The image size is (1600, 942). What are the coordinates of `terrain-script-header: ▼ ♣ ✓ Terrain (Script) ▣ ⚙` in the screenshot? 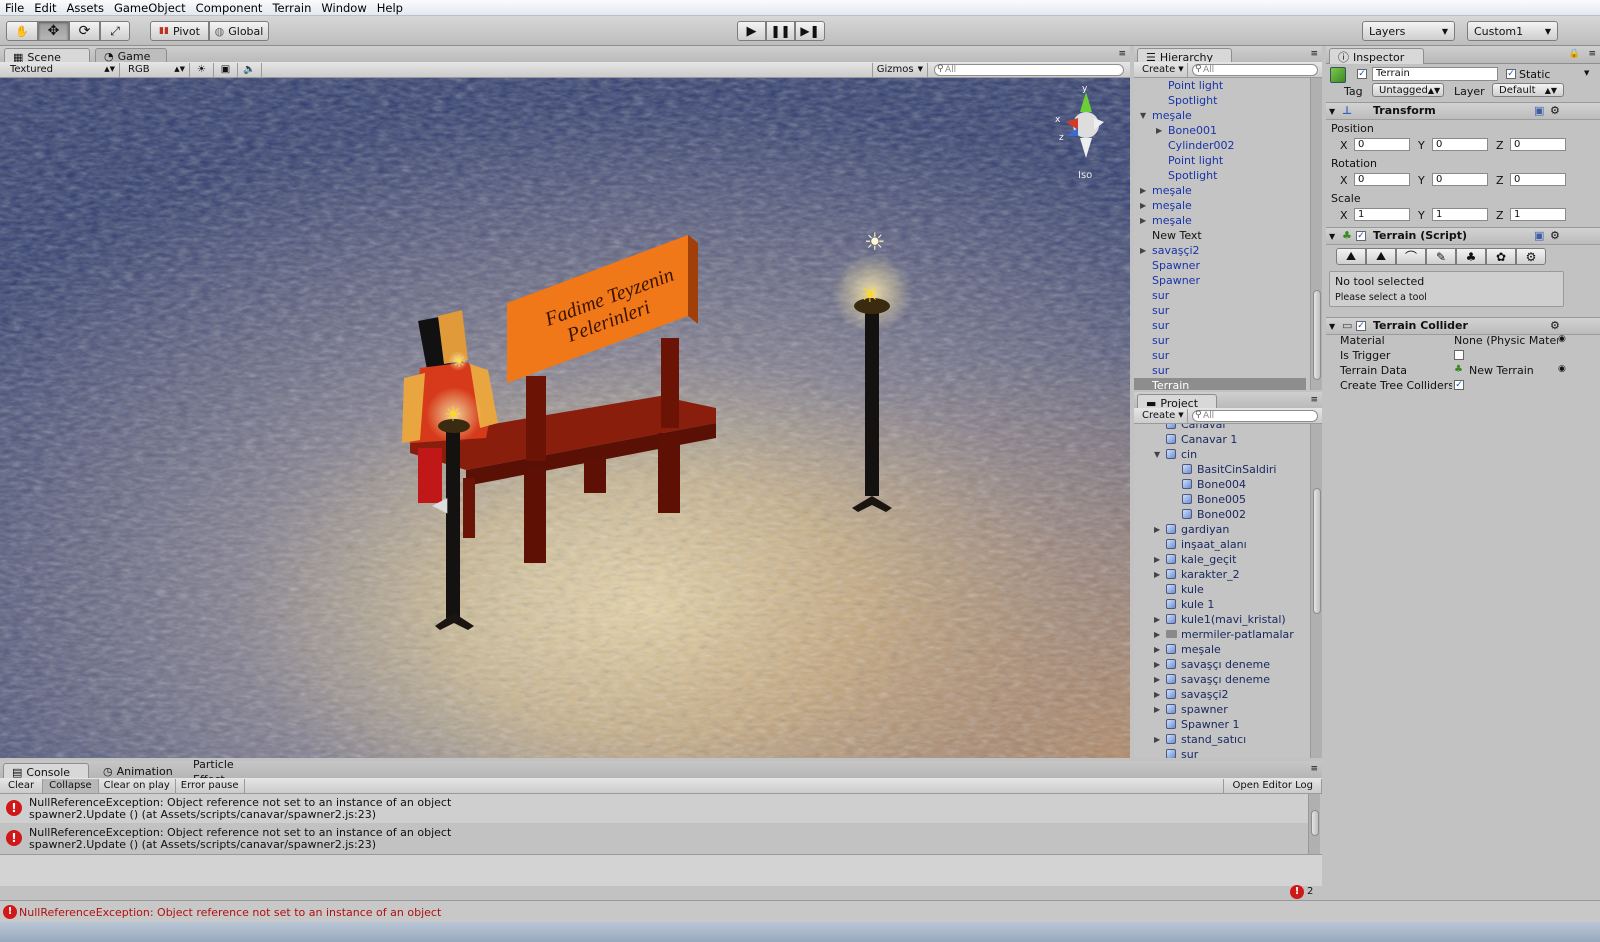 It's located at (1463, 236).